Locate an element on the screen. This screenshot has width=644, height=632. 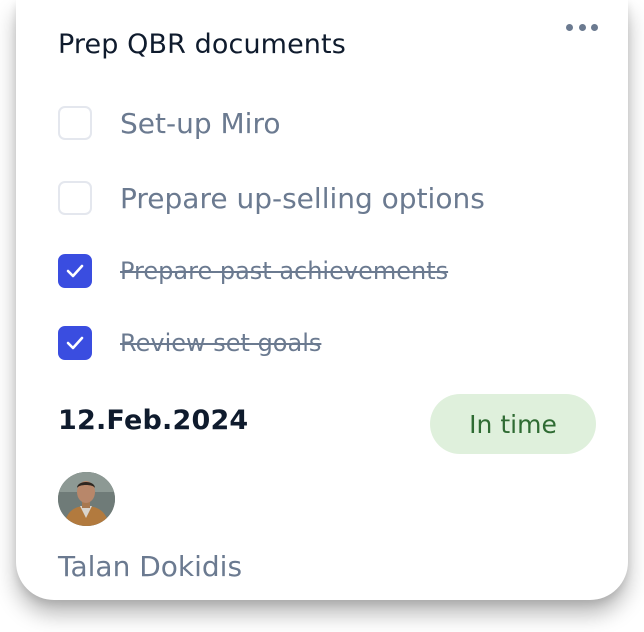
card-title: Prep QBR documents is located at coordinates (202, 44).